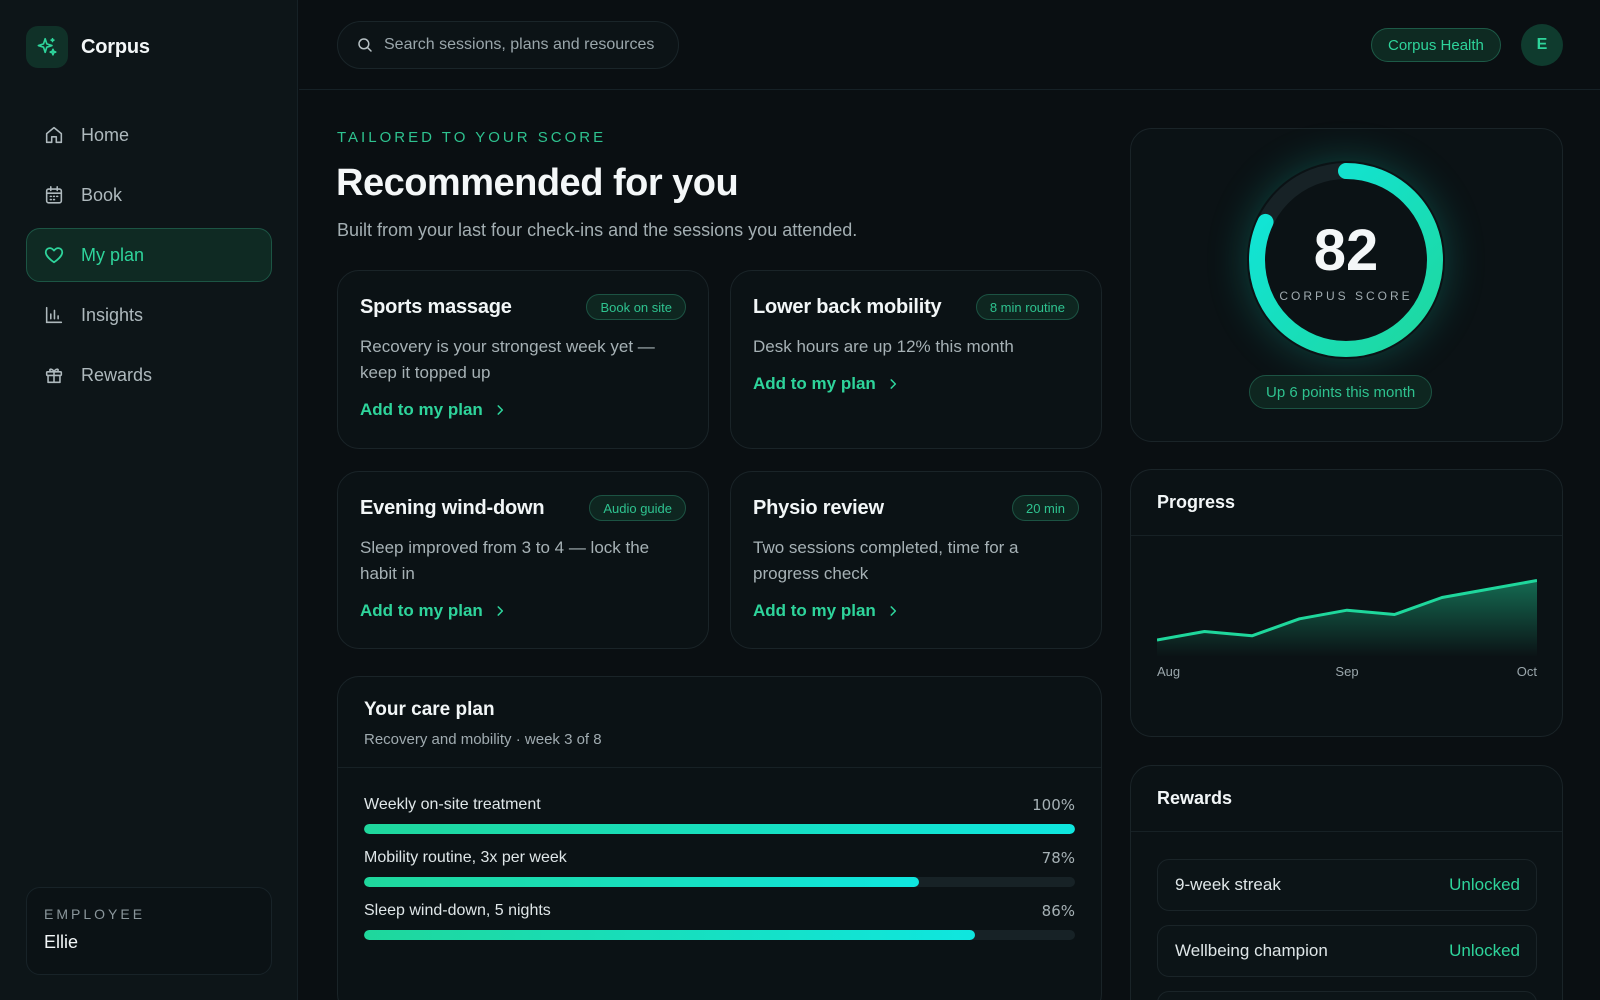  What do you see at coordinates (436, 306) in the screenshot?
I see `recommendation-title: Sports massage` at bounding box center [436, 306].